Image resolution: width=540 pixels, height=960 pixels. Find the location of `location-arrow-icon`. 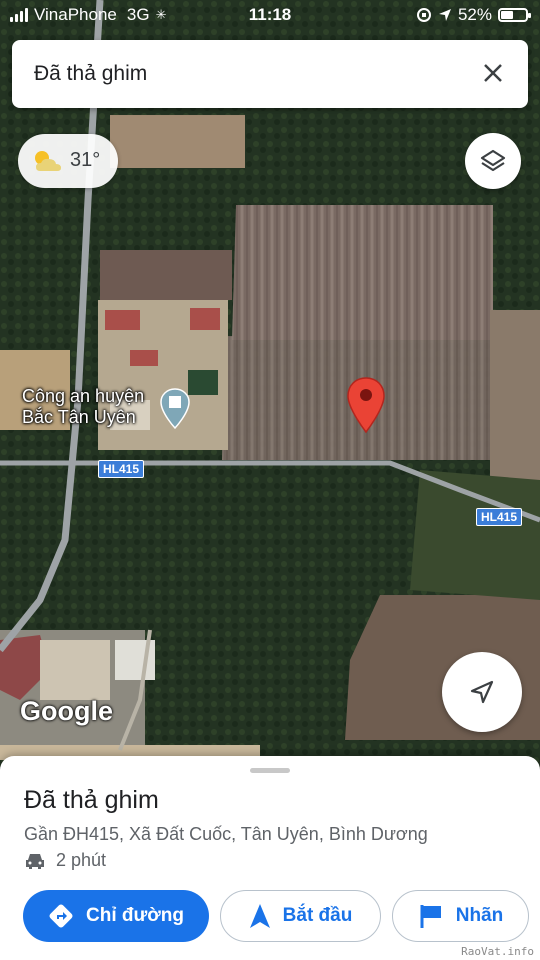

location-arrow-icon is located at coordinates (444, 15).